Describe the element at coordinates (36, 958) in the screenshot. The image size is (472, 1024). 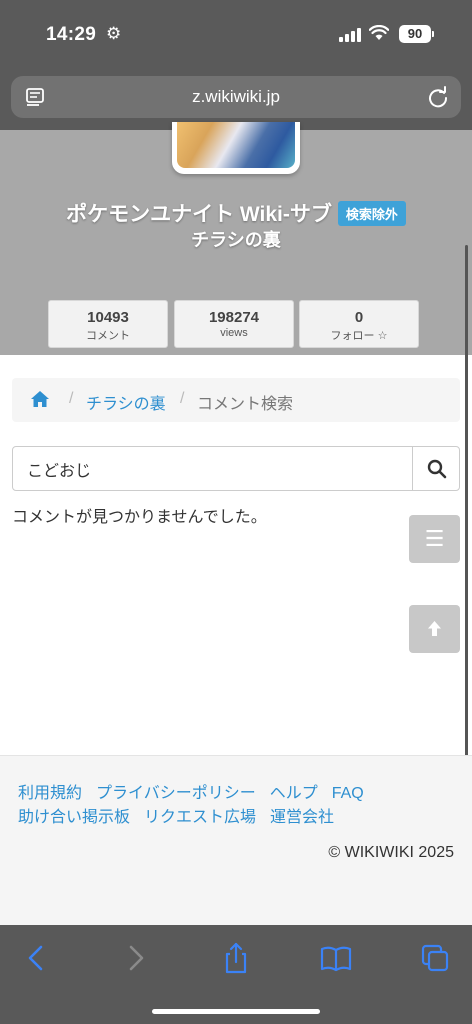
I see `back-icon` at that location.